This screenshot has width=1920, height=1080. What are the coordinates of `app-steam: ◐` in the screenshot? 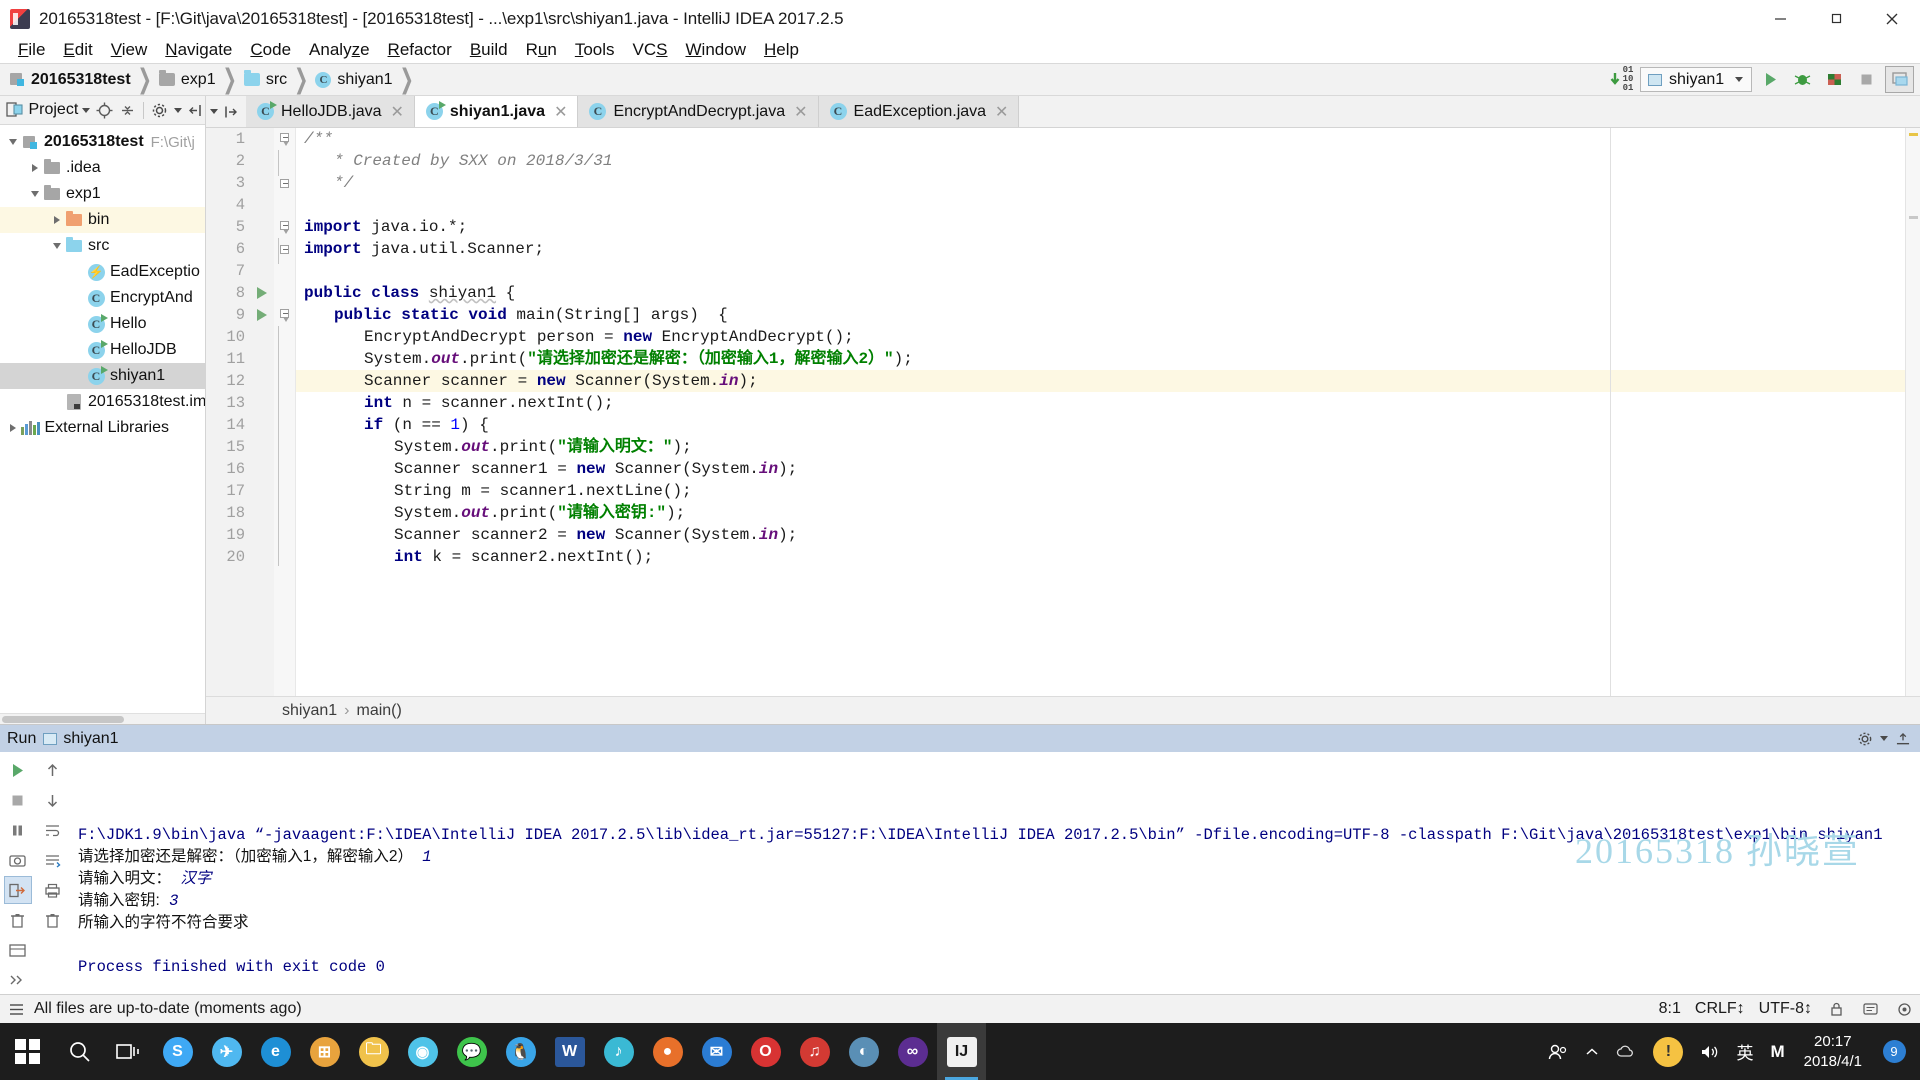 It's located at (863, 1051).